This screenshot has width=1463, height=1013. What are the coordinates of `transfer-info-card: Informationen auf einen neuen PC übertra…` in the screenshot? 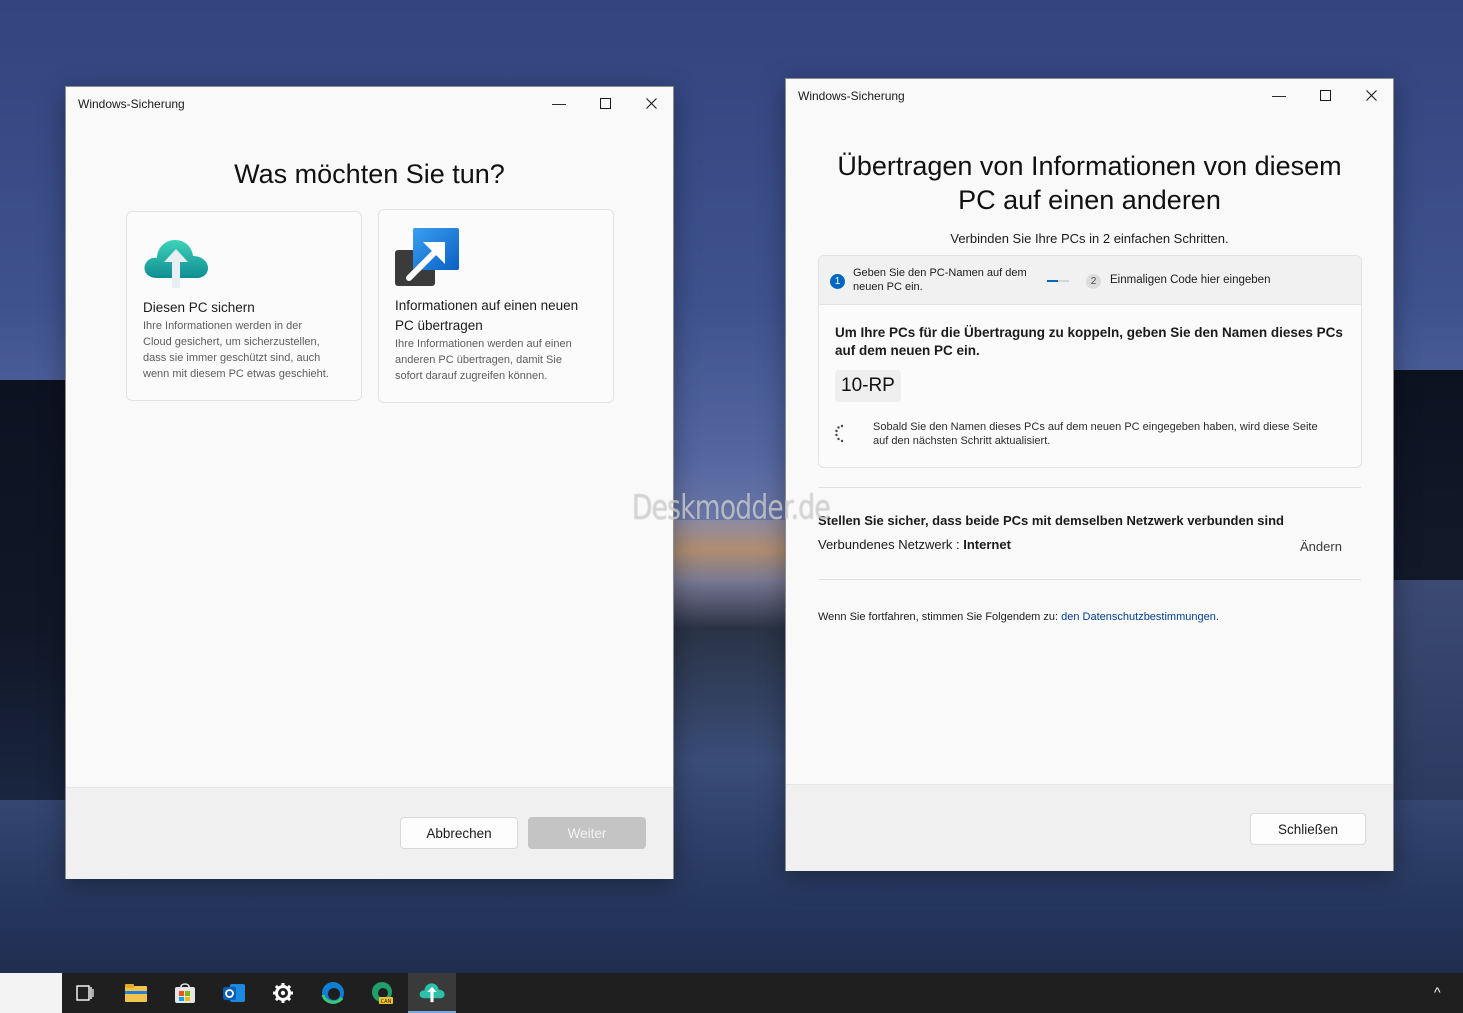 It's located at (496, 306).